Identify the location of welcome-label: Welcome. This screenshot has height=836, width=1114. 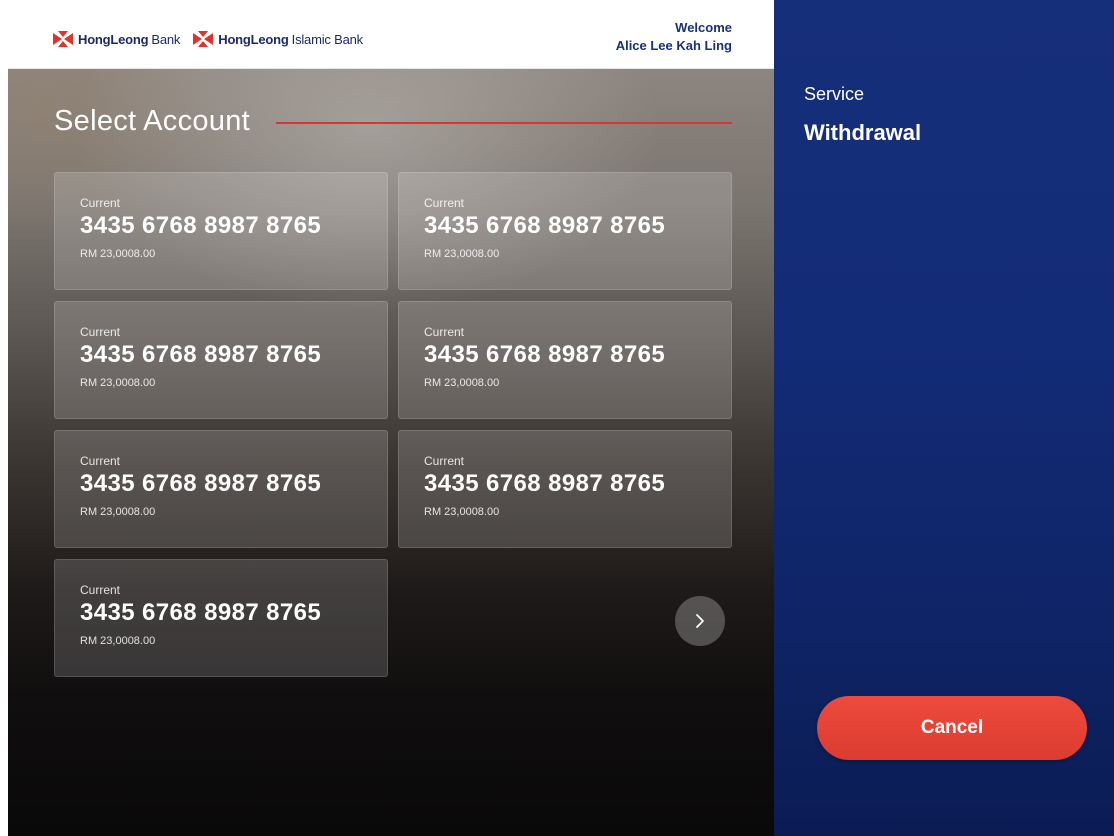
(703, 27).